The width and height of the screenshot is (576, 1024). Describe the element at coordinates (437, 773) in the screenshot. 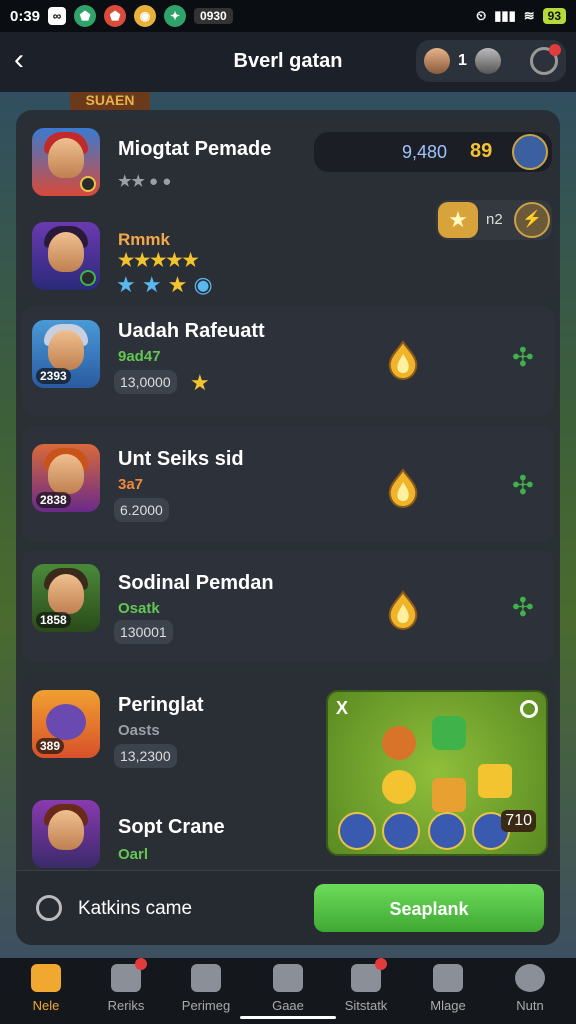

I see `game-preview-card: X 710` at that location.